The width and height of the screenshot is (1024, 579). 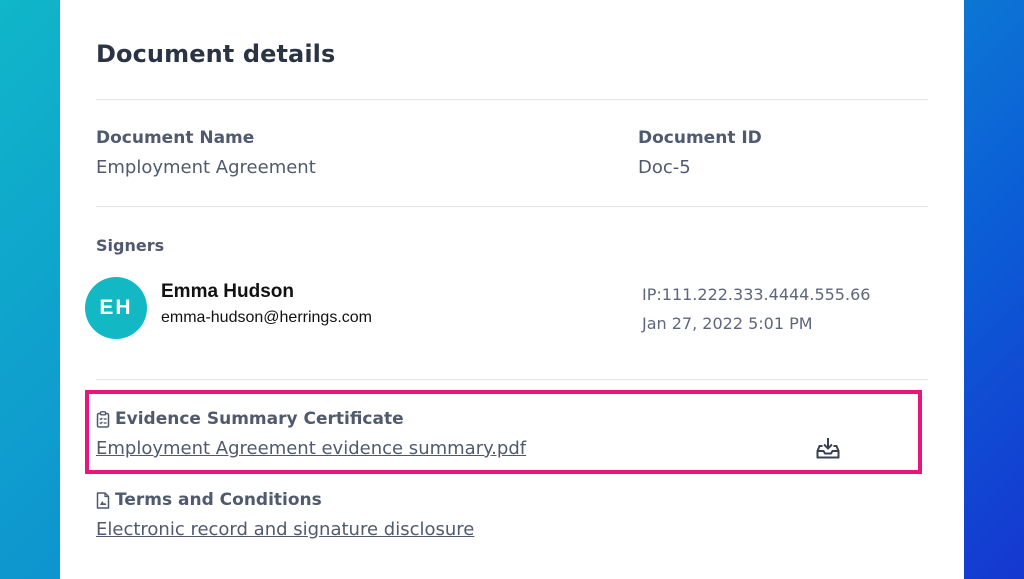 What do you see at coordinates (700, 138) in the screenshot?
I see `document-id-label: Document ID` at bounding box center [700, 138].